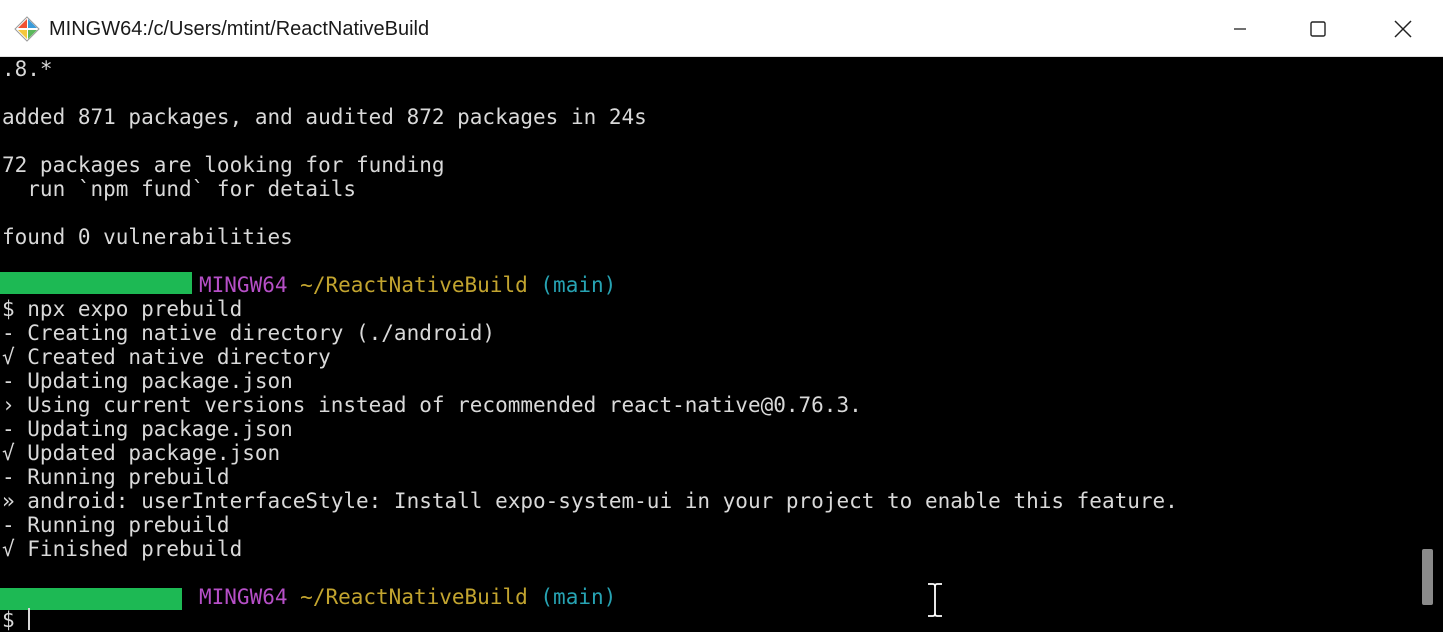 This screenshot has width=1443, height=632. What do you see at coordinates (223, 165) in the screenshot?
I see `output-line: 72 packages are looking for funding` at bounding box center [223, 165].